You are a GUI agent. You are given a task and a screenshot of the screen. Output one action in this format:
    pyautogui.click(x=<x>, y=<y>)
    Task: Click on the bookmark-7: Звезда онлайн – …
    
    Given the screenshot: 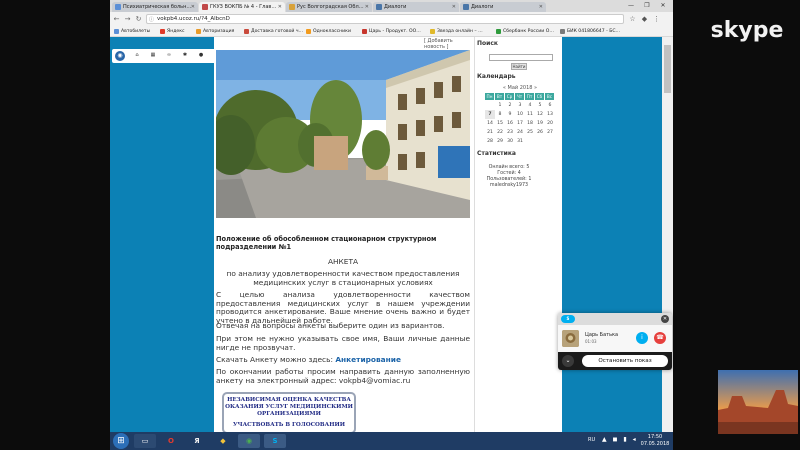 What is the action you would take?
    pyautogui.click(x=456, y=31)
    